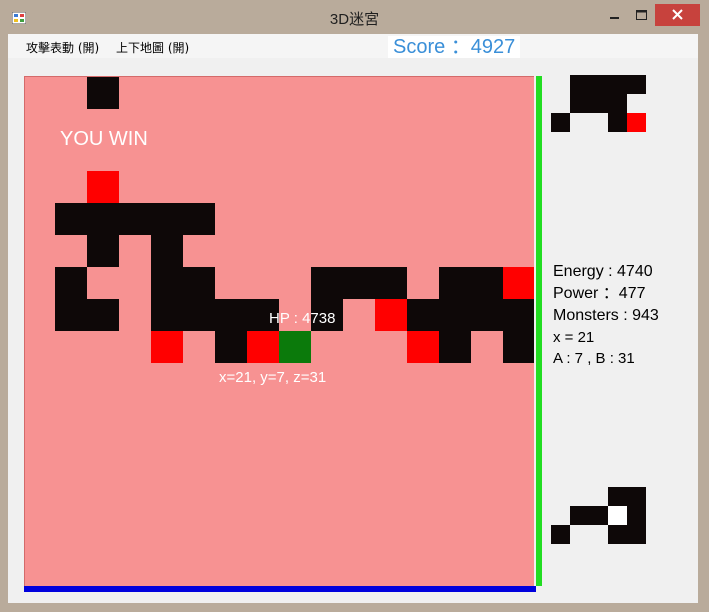 The height and width of the screenshot is (612, 709). I want to click on minimap-upper, so click(601, 105).